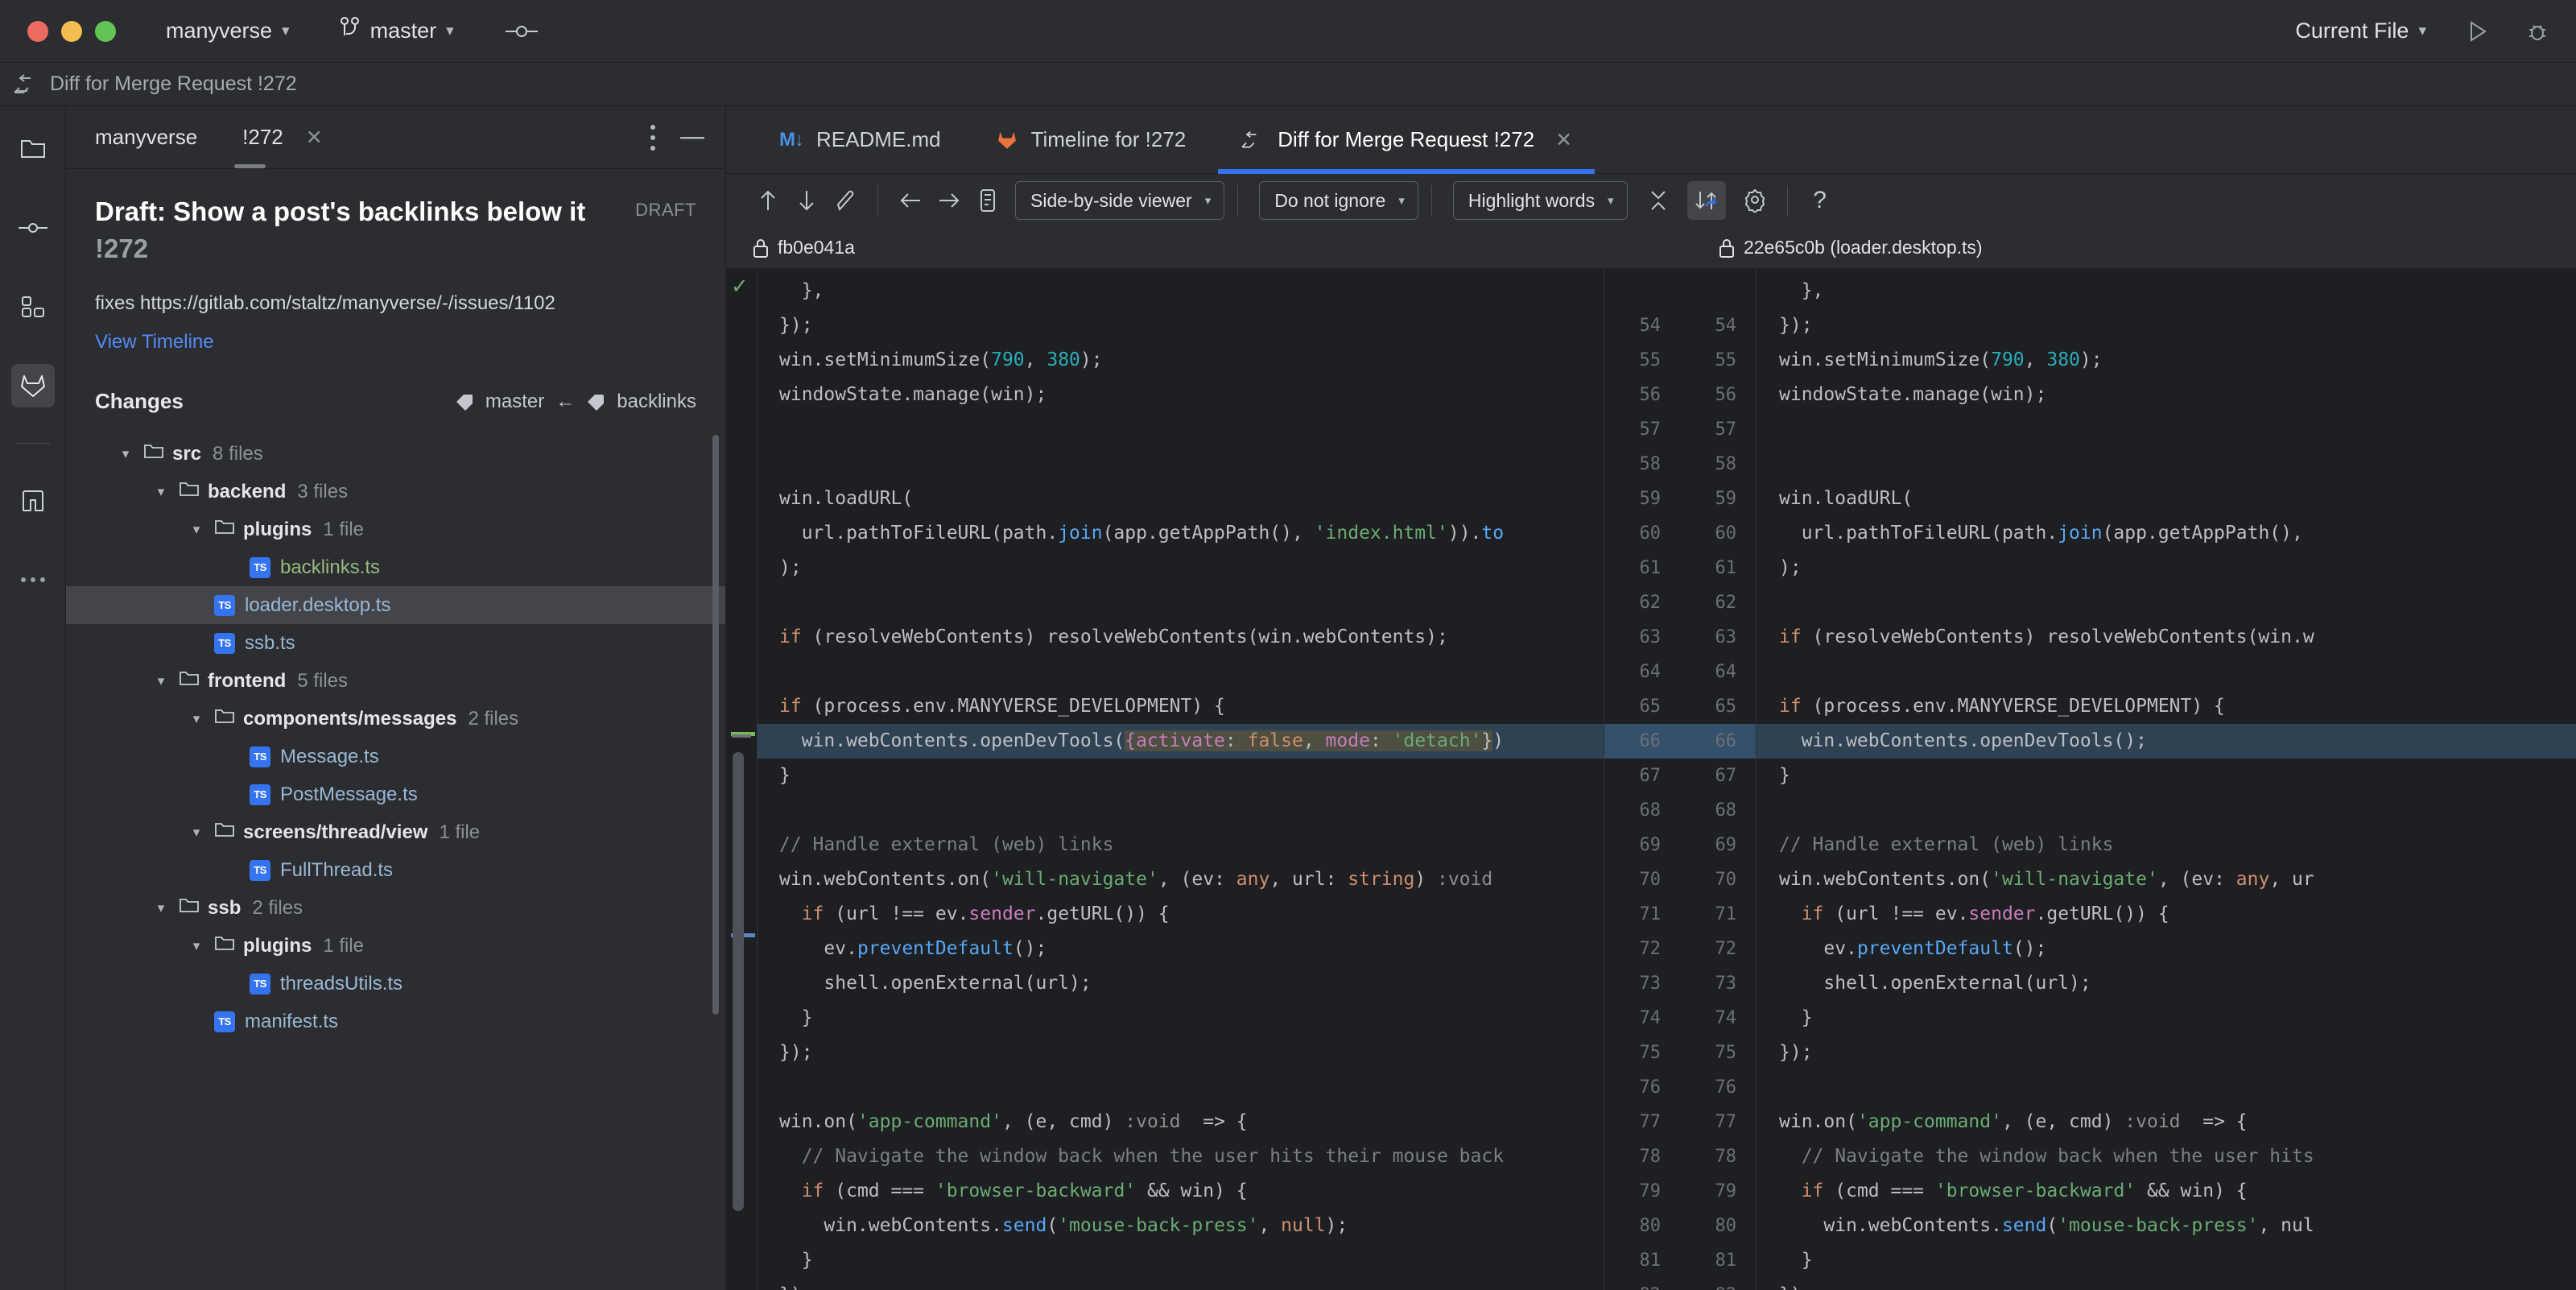 The width and height of the screenshot is (2576, 1290). Describe the element at coordinates (1658, 200) in the screenshot. I see `collapse-unchanged-button` at that location.